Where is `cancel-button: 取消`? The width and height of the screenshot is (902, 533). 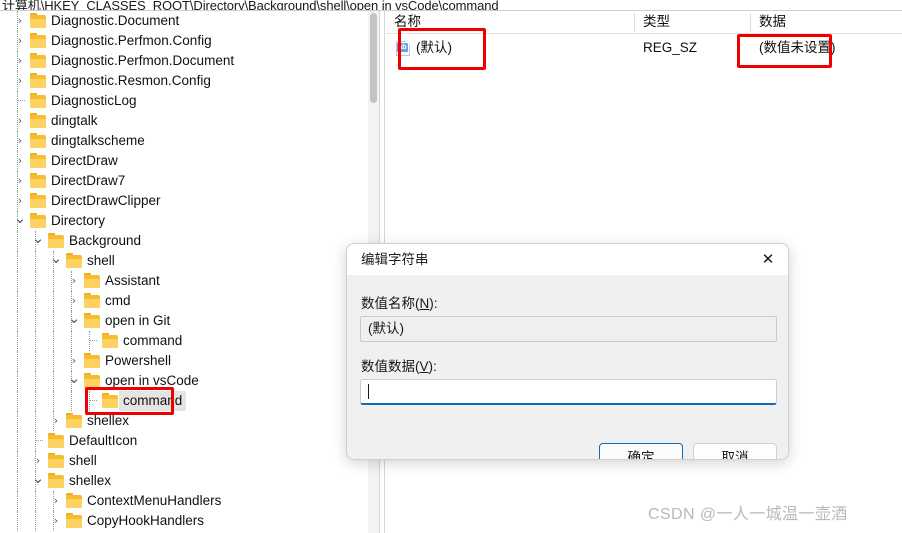 cancel-button: 取消 is located at coordinates (735, 451).